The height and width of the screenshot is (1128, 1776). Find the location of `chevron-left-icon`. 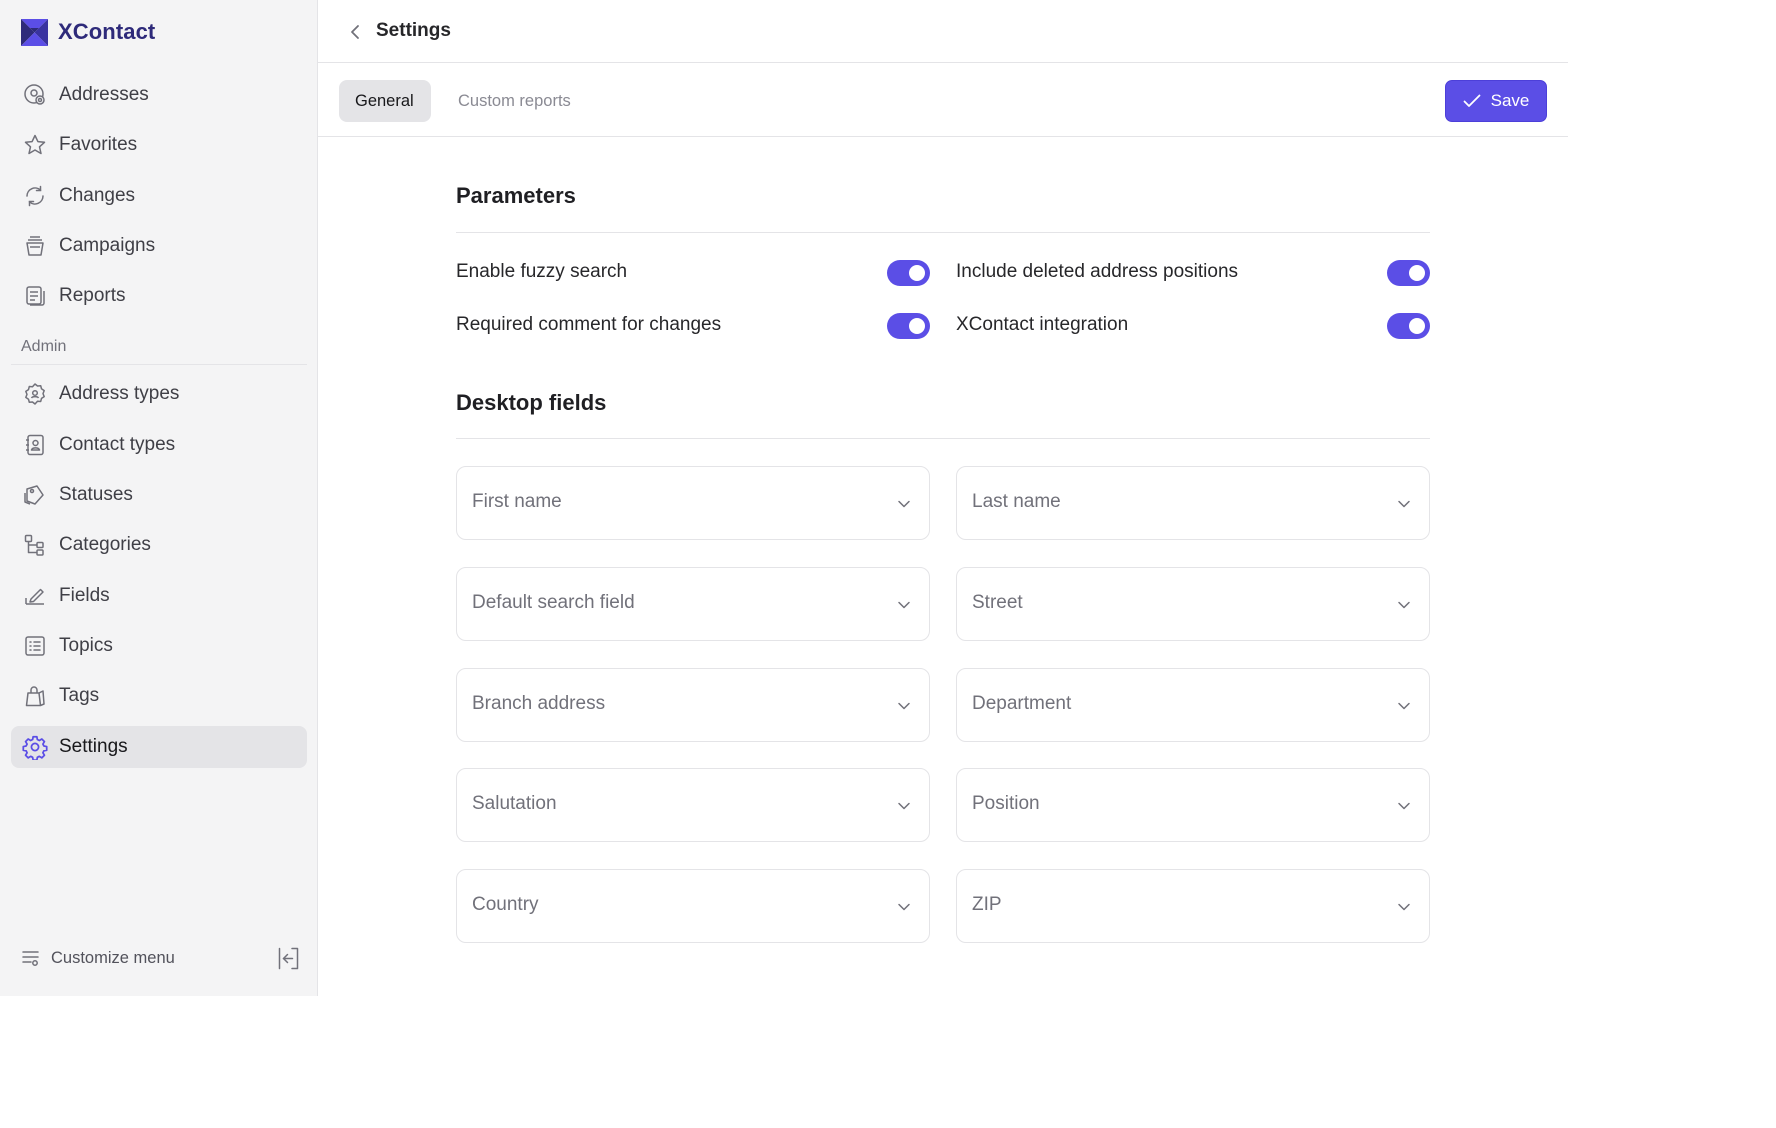

chevron-left-icon is located at coordinates (355, 32).